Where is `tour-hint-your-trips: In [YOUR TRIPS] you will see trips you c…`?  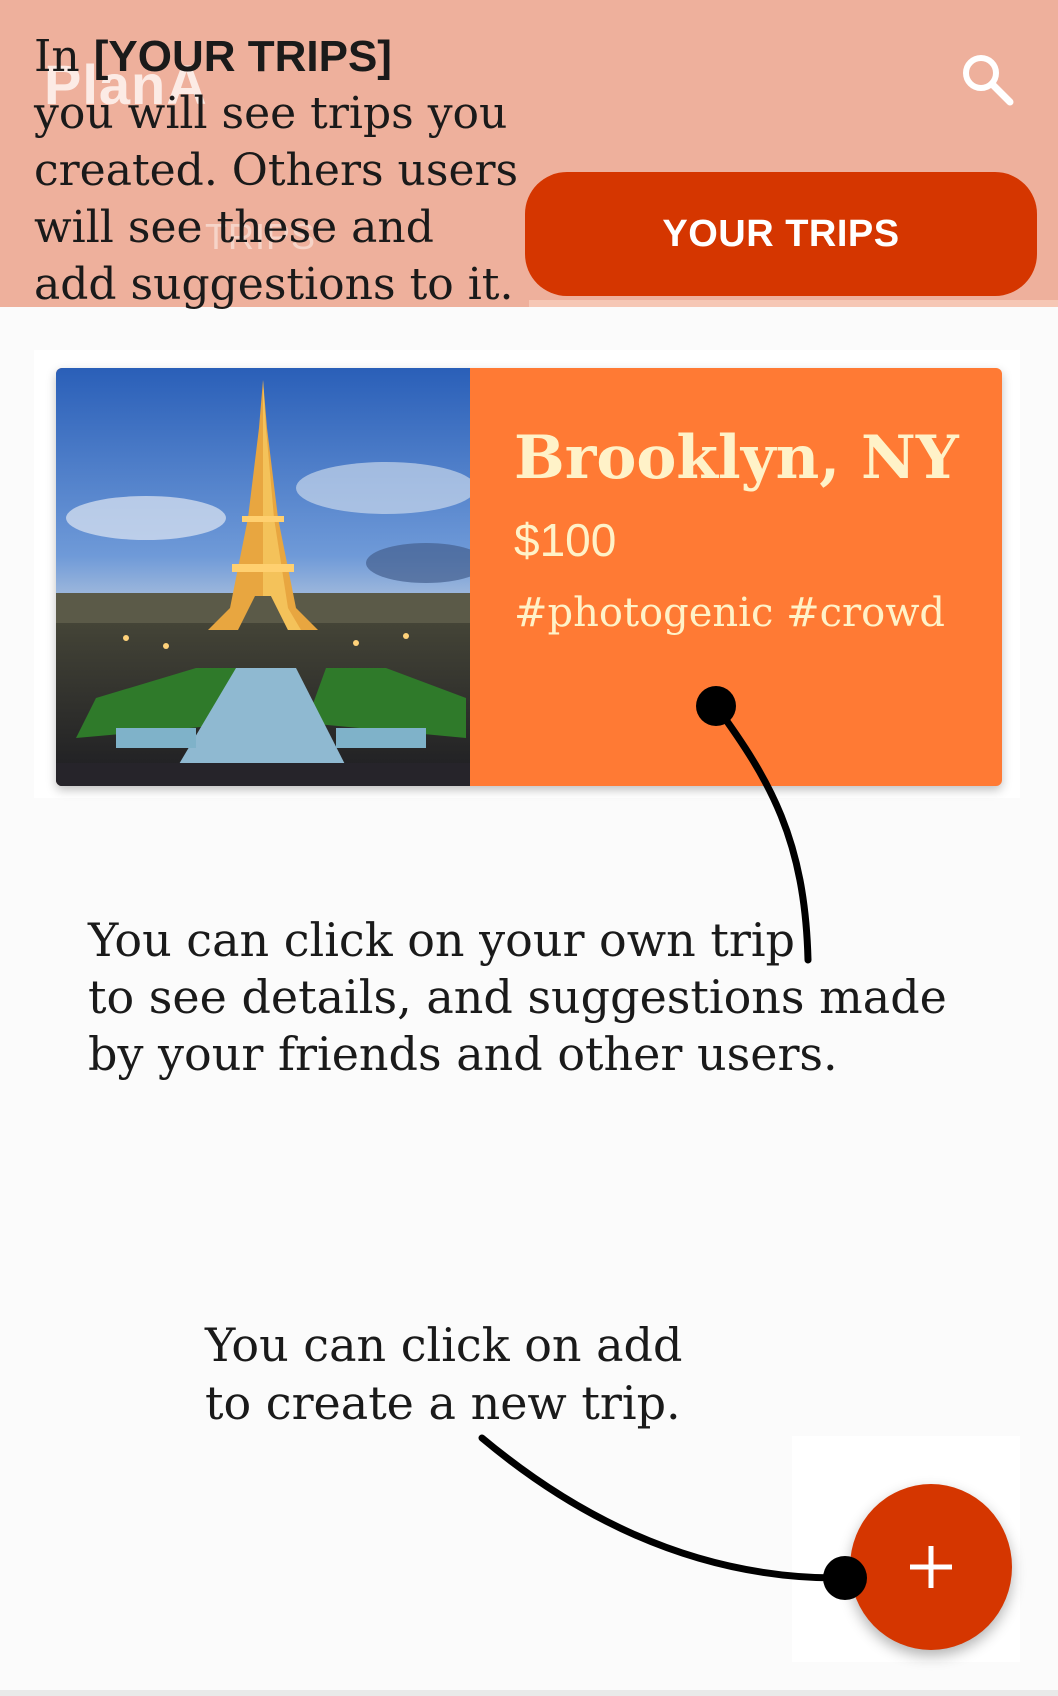
tour-hint-your-trips: In [YOUR TRIPS] you will see trips you c… is located at coordinates (294, 170).